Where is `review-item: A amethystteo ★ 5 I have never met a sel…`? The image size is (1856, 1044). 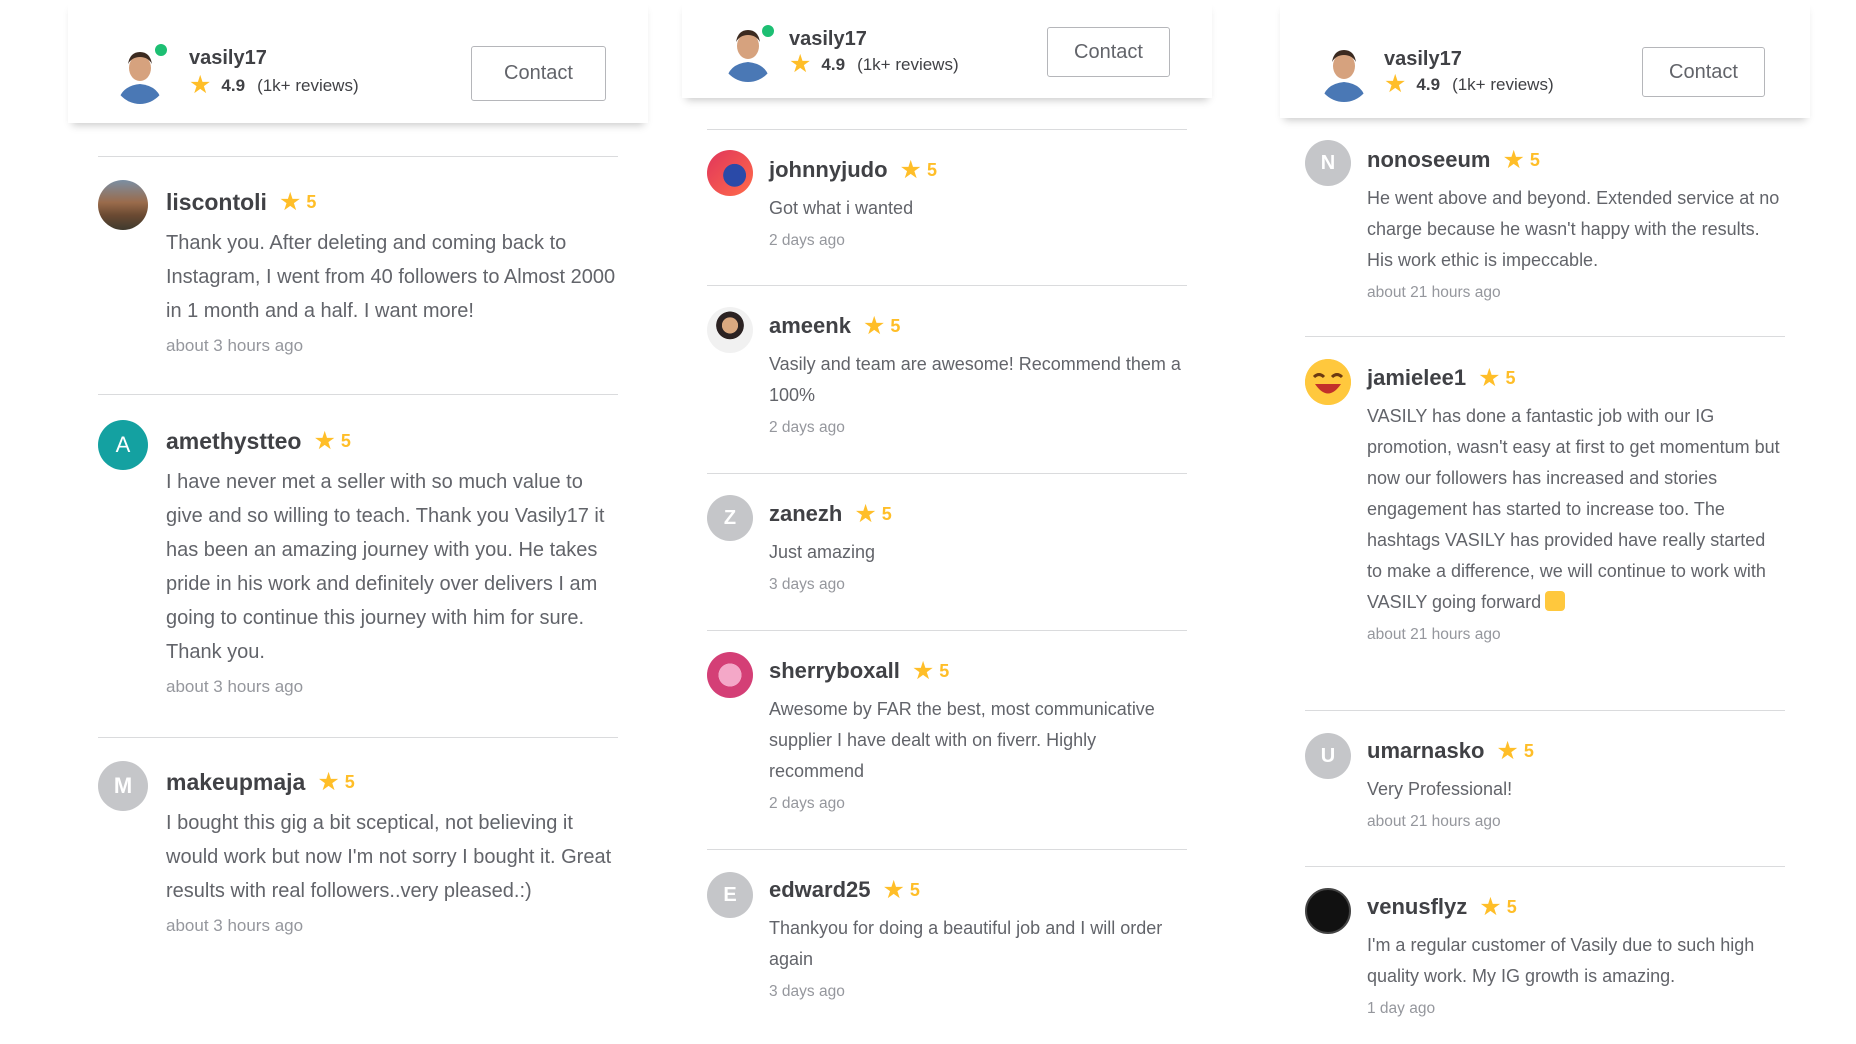
review-item: A amethystteo ★ 5 I have never met a sel… is located at coordinates (358, 566).